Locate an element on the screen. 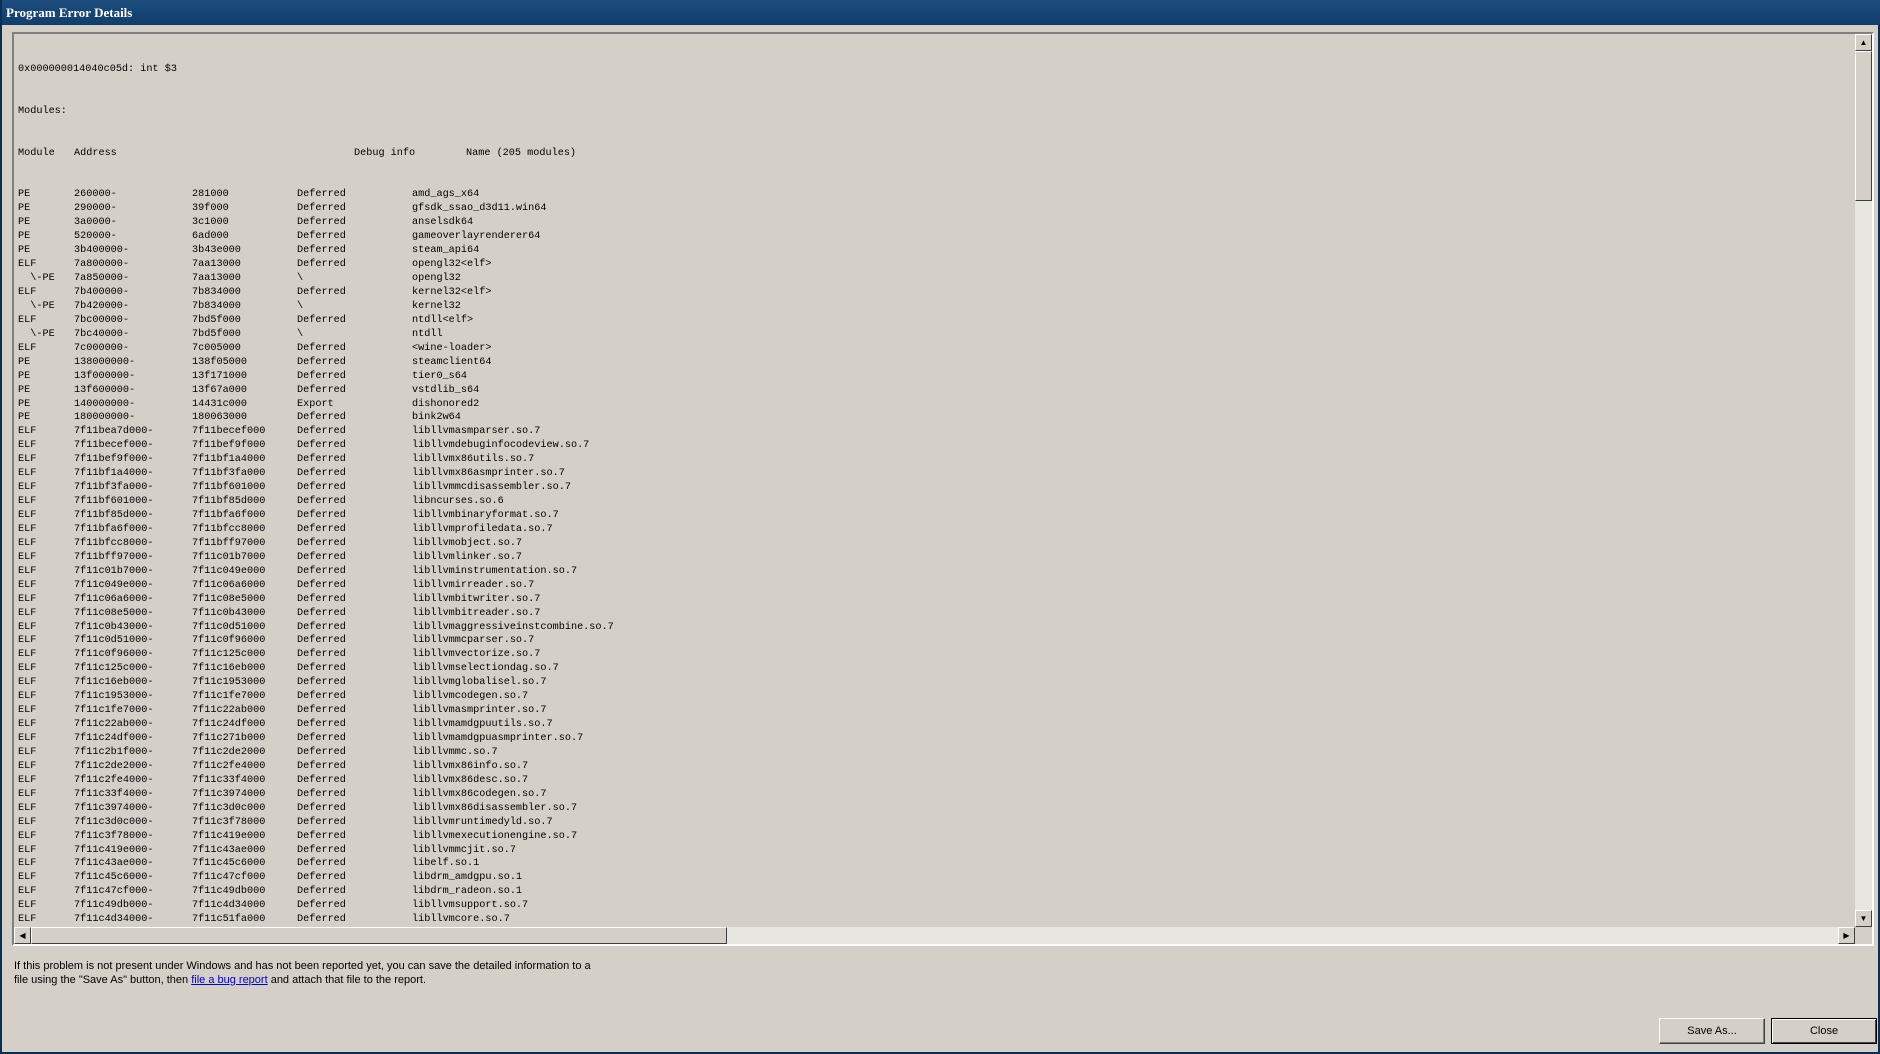 The image size is (1880, 1054). module-end-address: 3b43e000 is located at coordinates (216, 251).